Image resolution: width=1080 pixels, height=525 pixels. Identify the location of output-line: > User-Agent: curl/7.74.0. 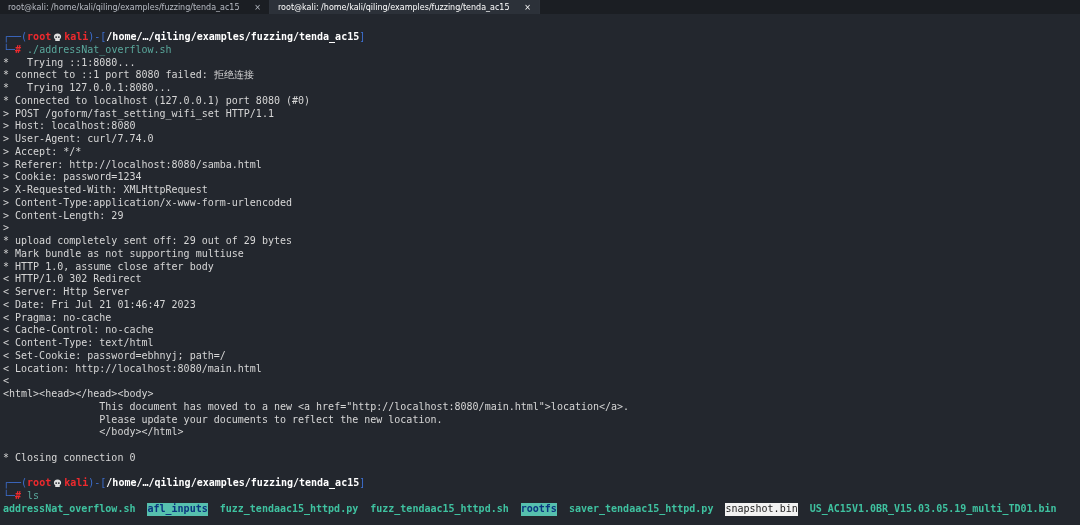
(78, 139).